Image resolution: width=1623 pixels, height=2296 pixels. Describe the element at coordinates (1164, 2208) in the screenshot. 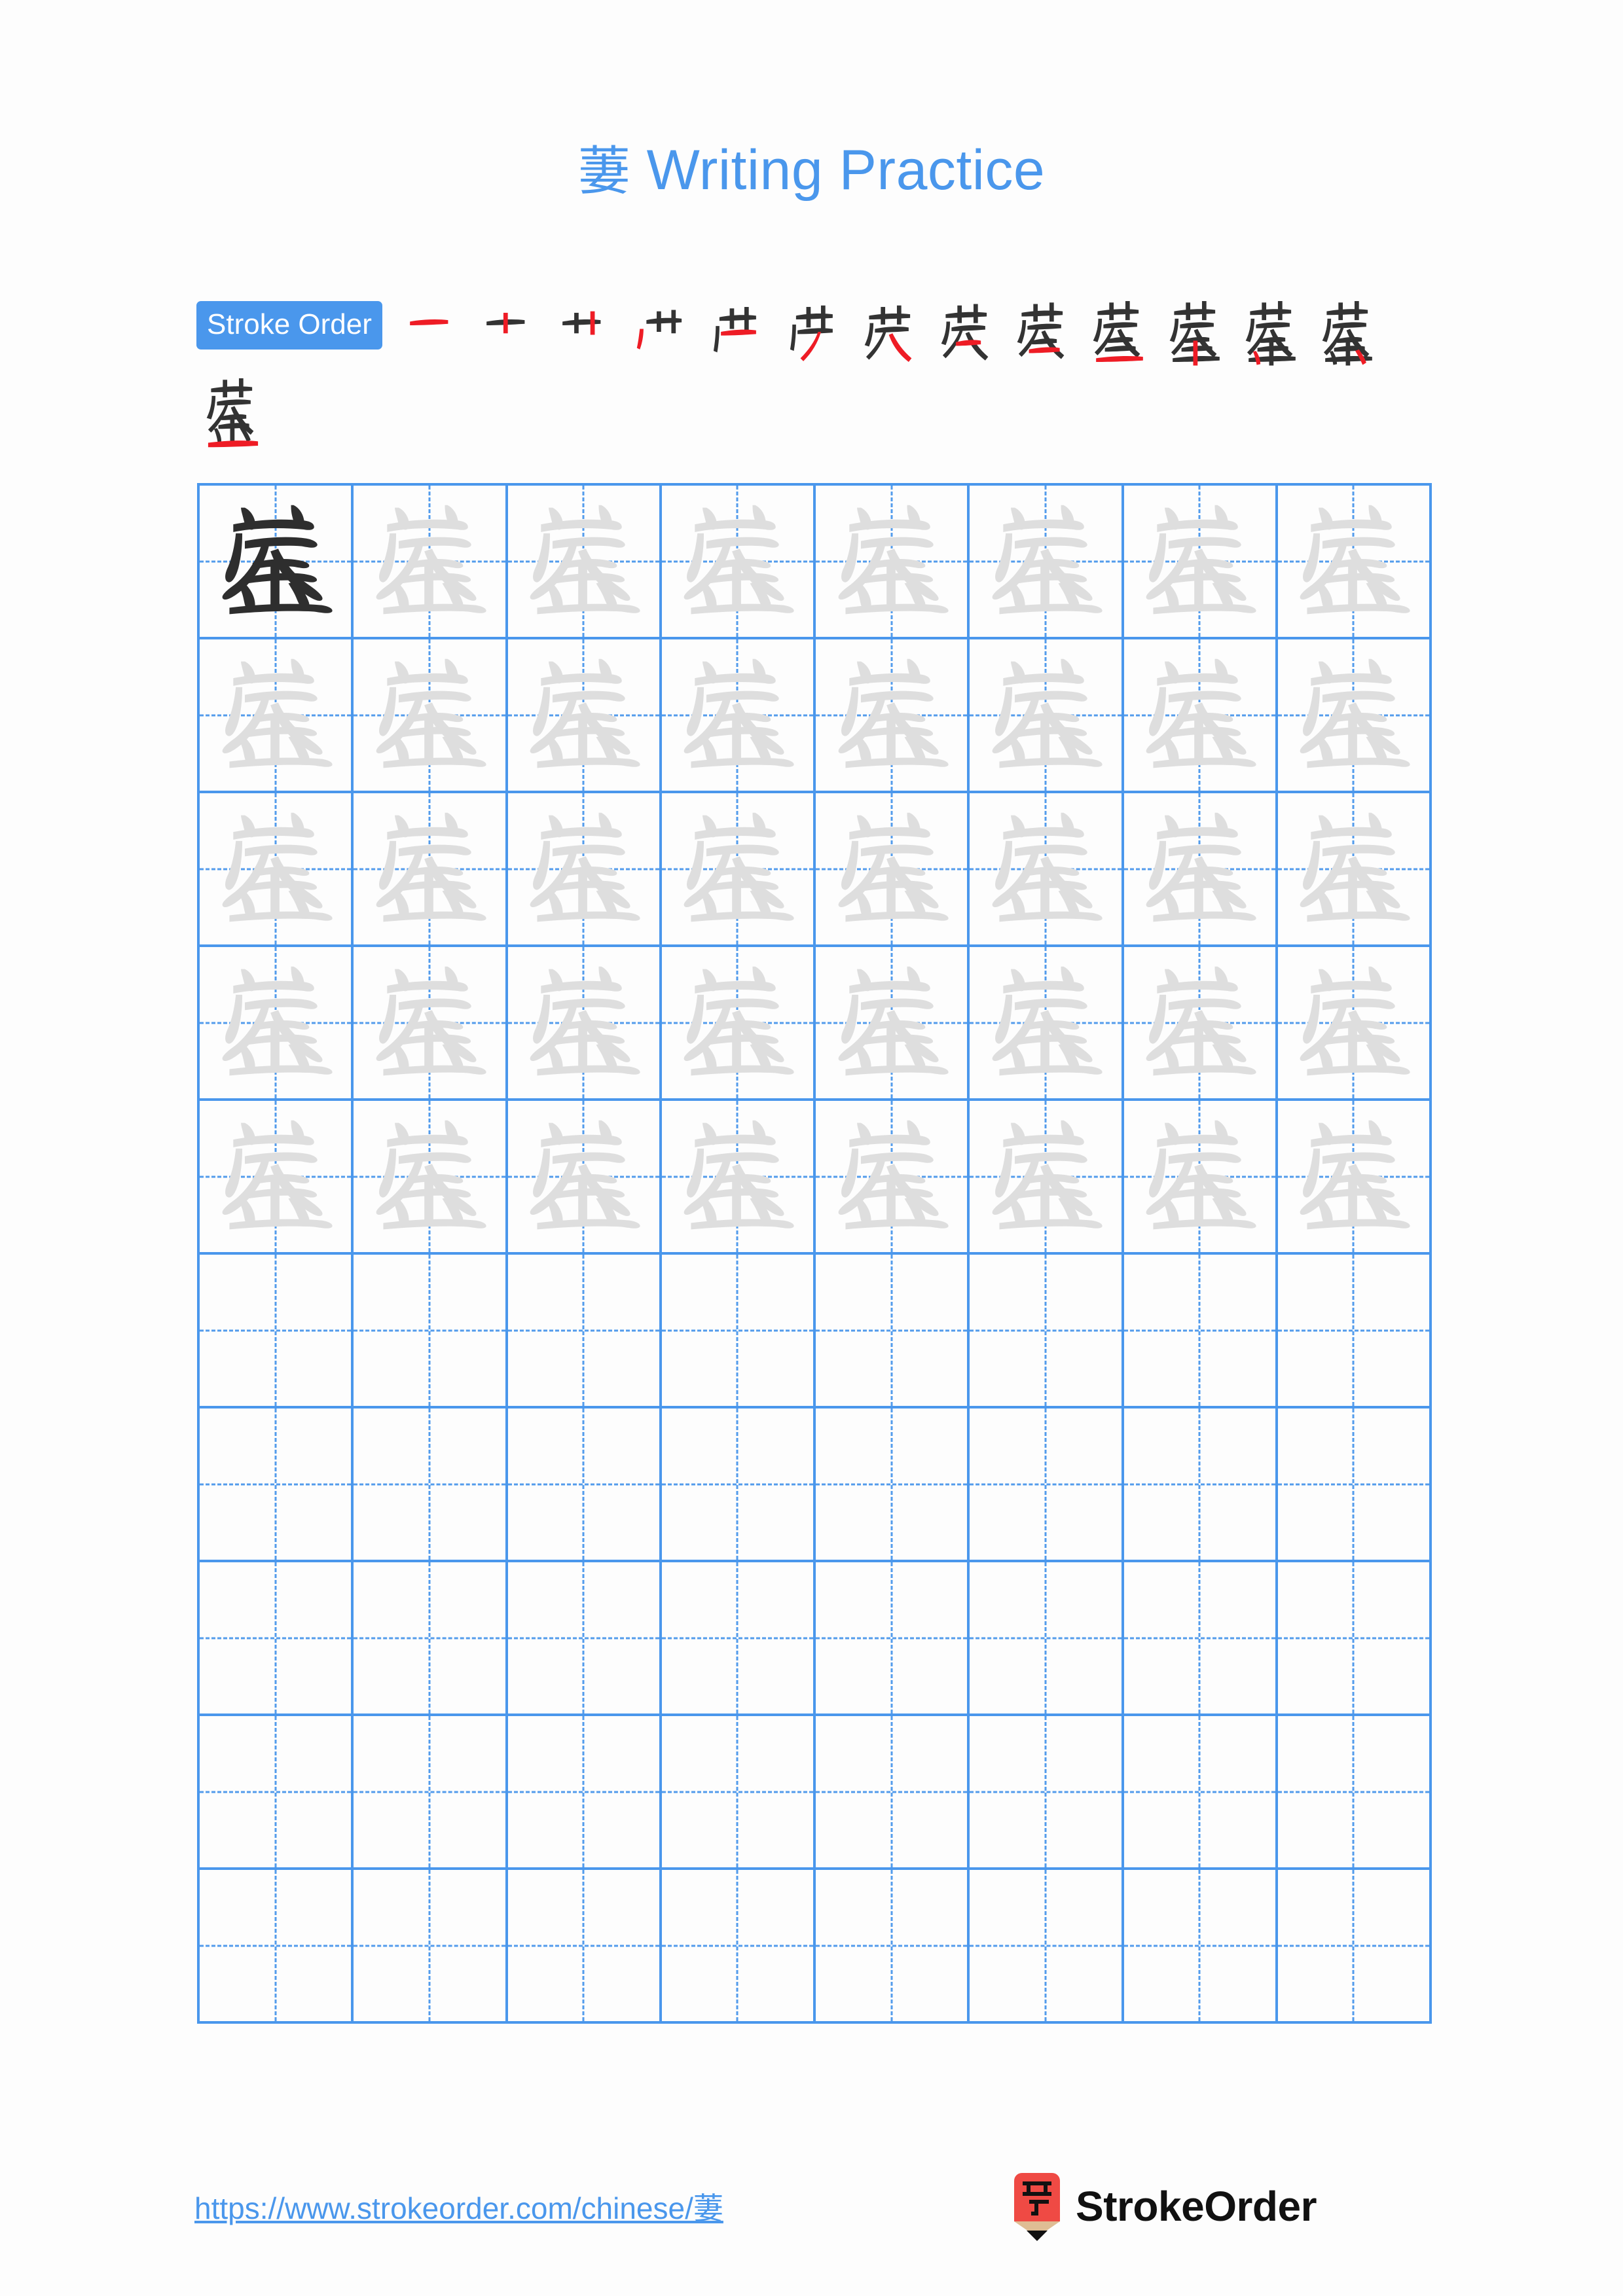

I see `brand-lockup: StrokeOrder` at that location.